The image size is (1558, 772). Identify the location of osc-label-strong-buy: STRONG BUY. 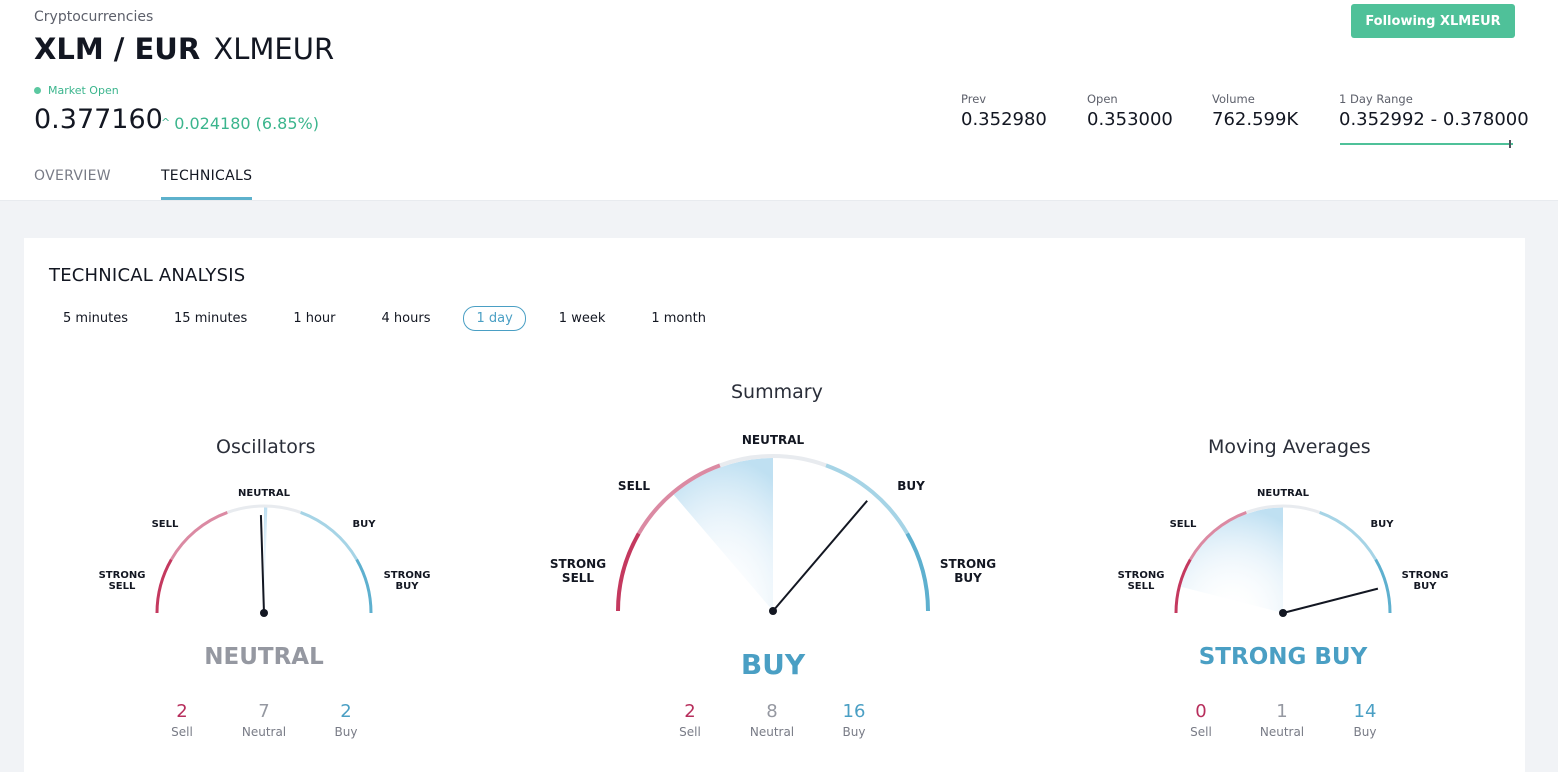
(407, 581).